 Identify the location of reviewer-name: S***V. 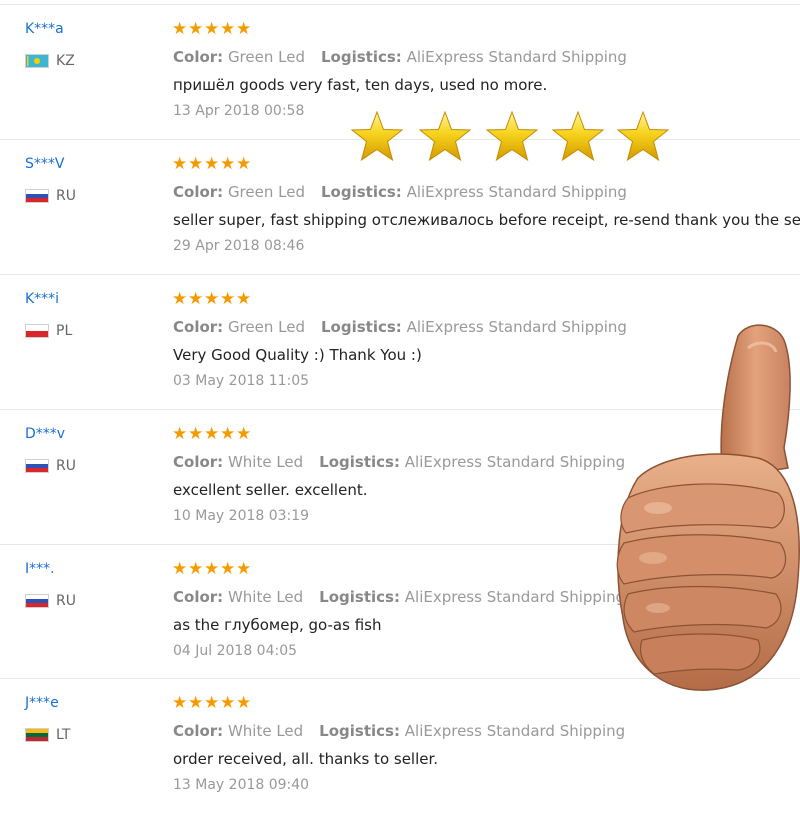
(44, 164).